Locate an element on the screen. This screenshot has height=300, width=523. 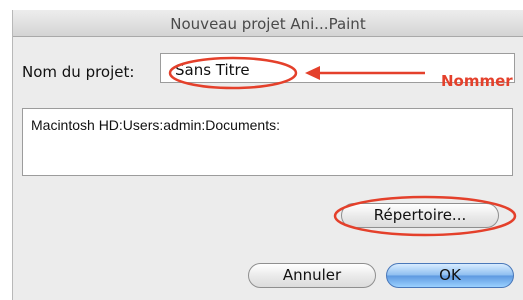
directory-highlight-ellipse is located at coordinates (425, 216).